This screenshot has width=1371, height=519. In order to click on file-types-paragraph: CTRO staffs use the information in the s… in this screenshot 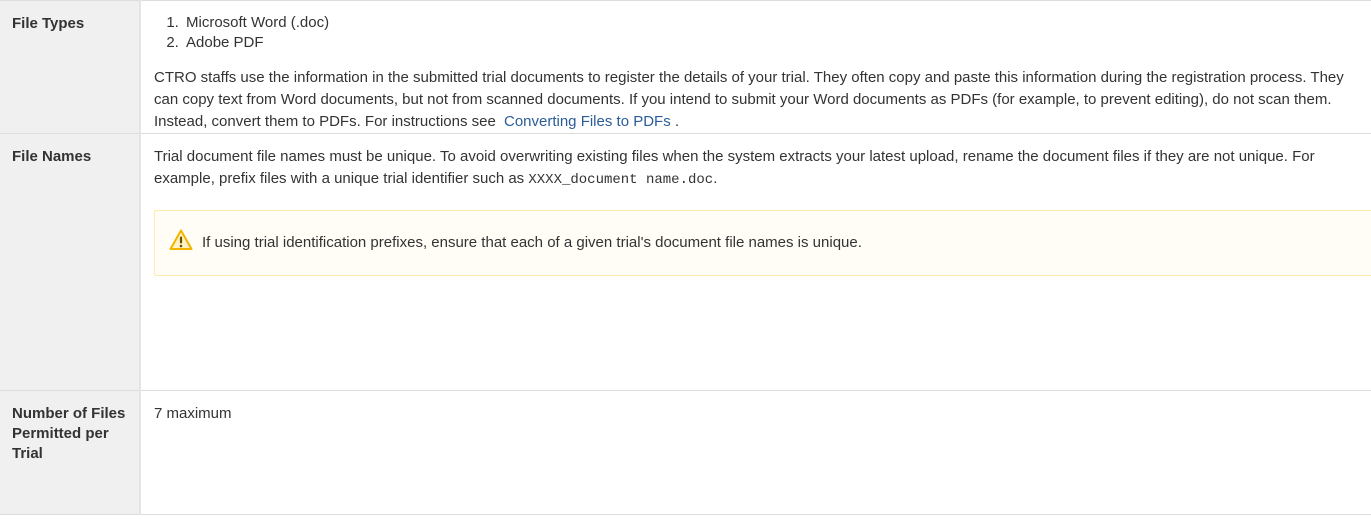, I will do `click(762, 100)`.